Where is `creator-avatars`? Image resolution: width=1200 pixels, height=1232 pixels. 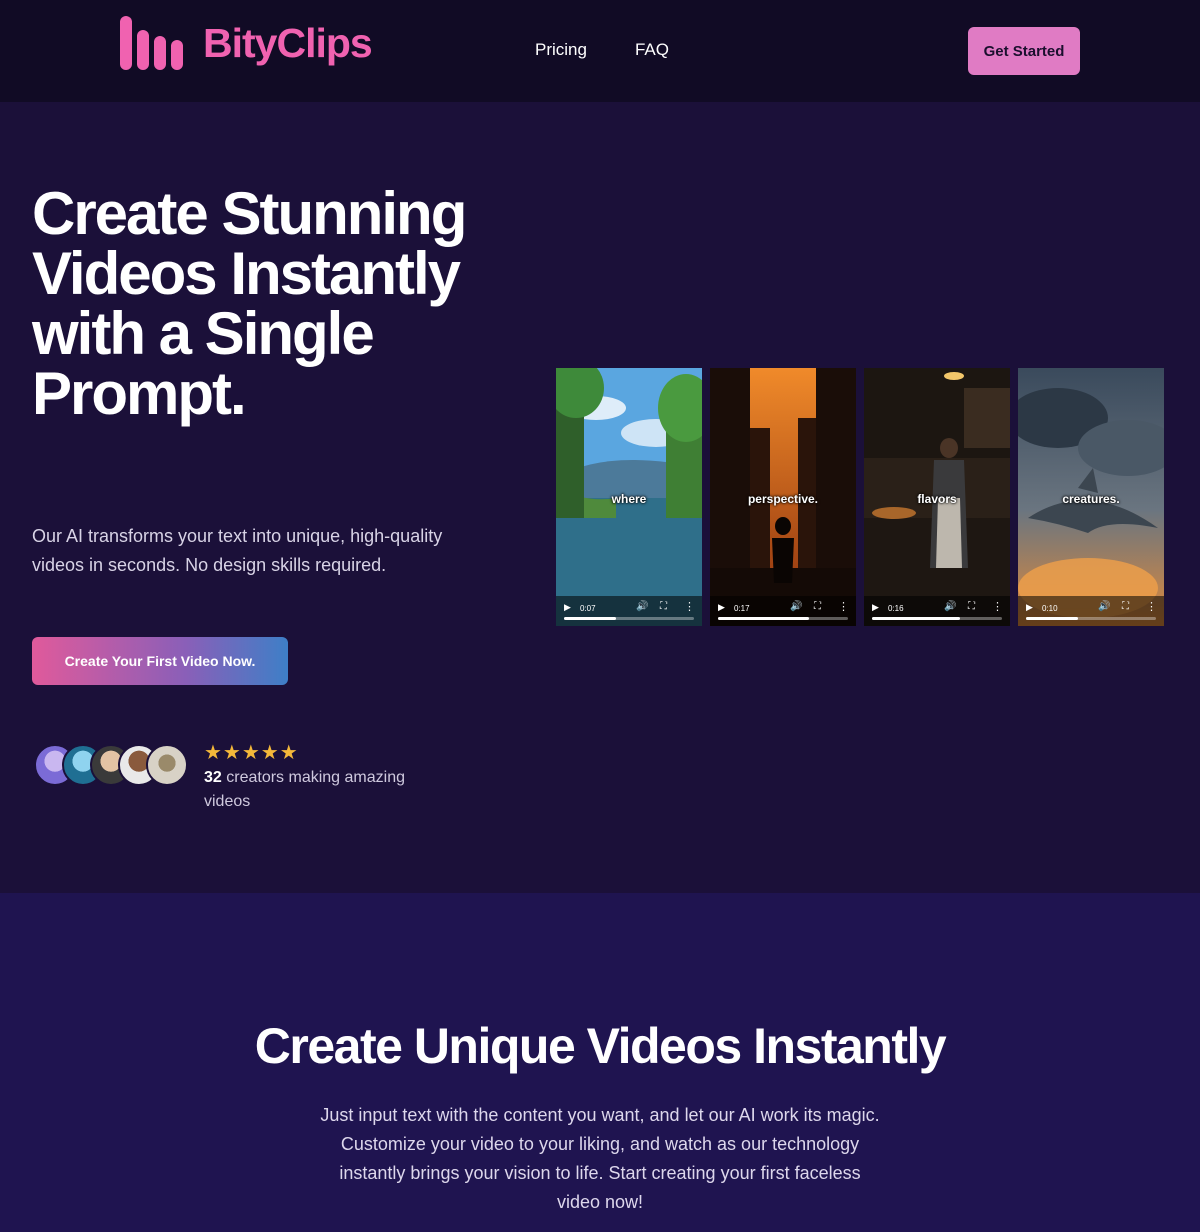 creator-avatars is located at coordinates (111, 765).